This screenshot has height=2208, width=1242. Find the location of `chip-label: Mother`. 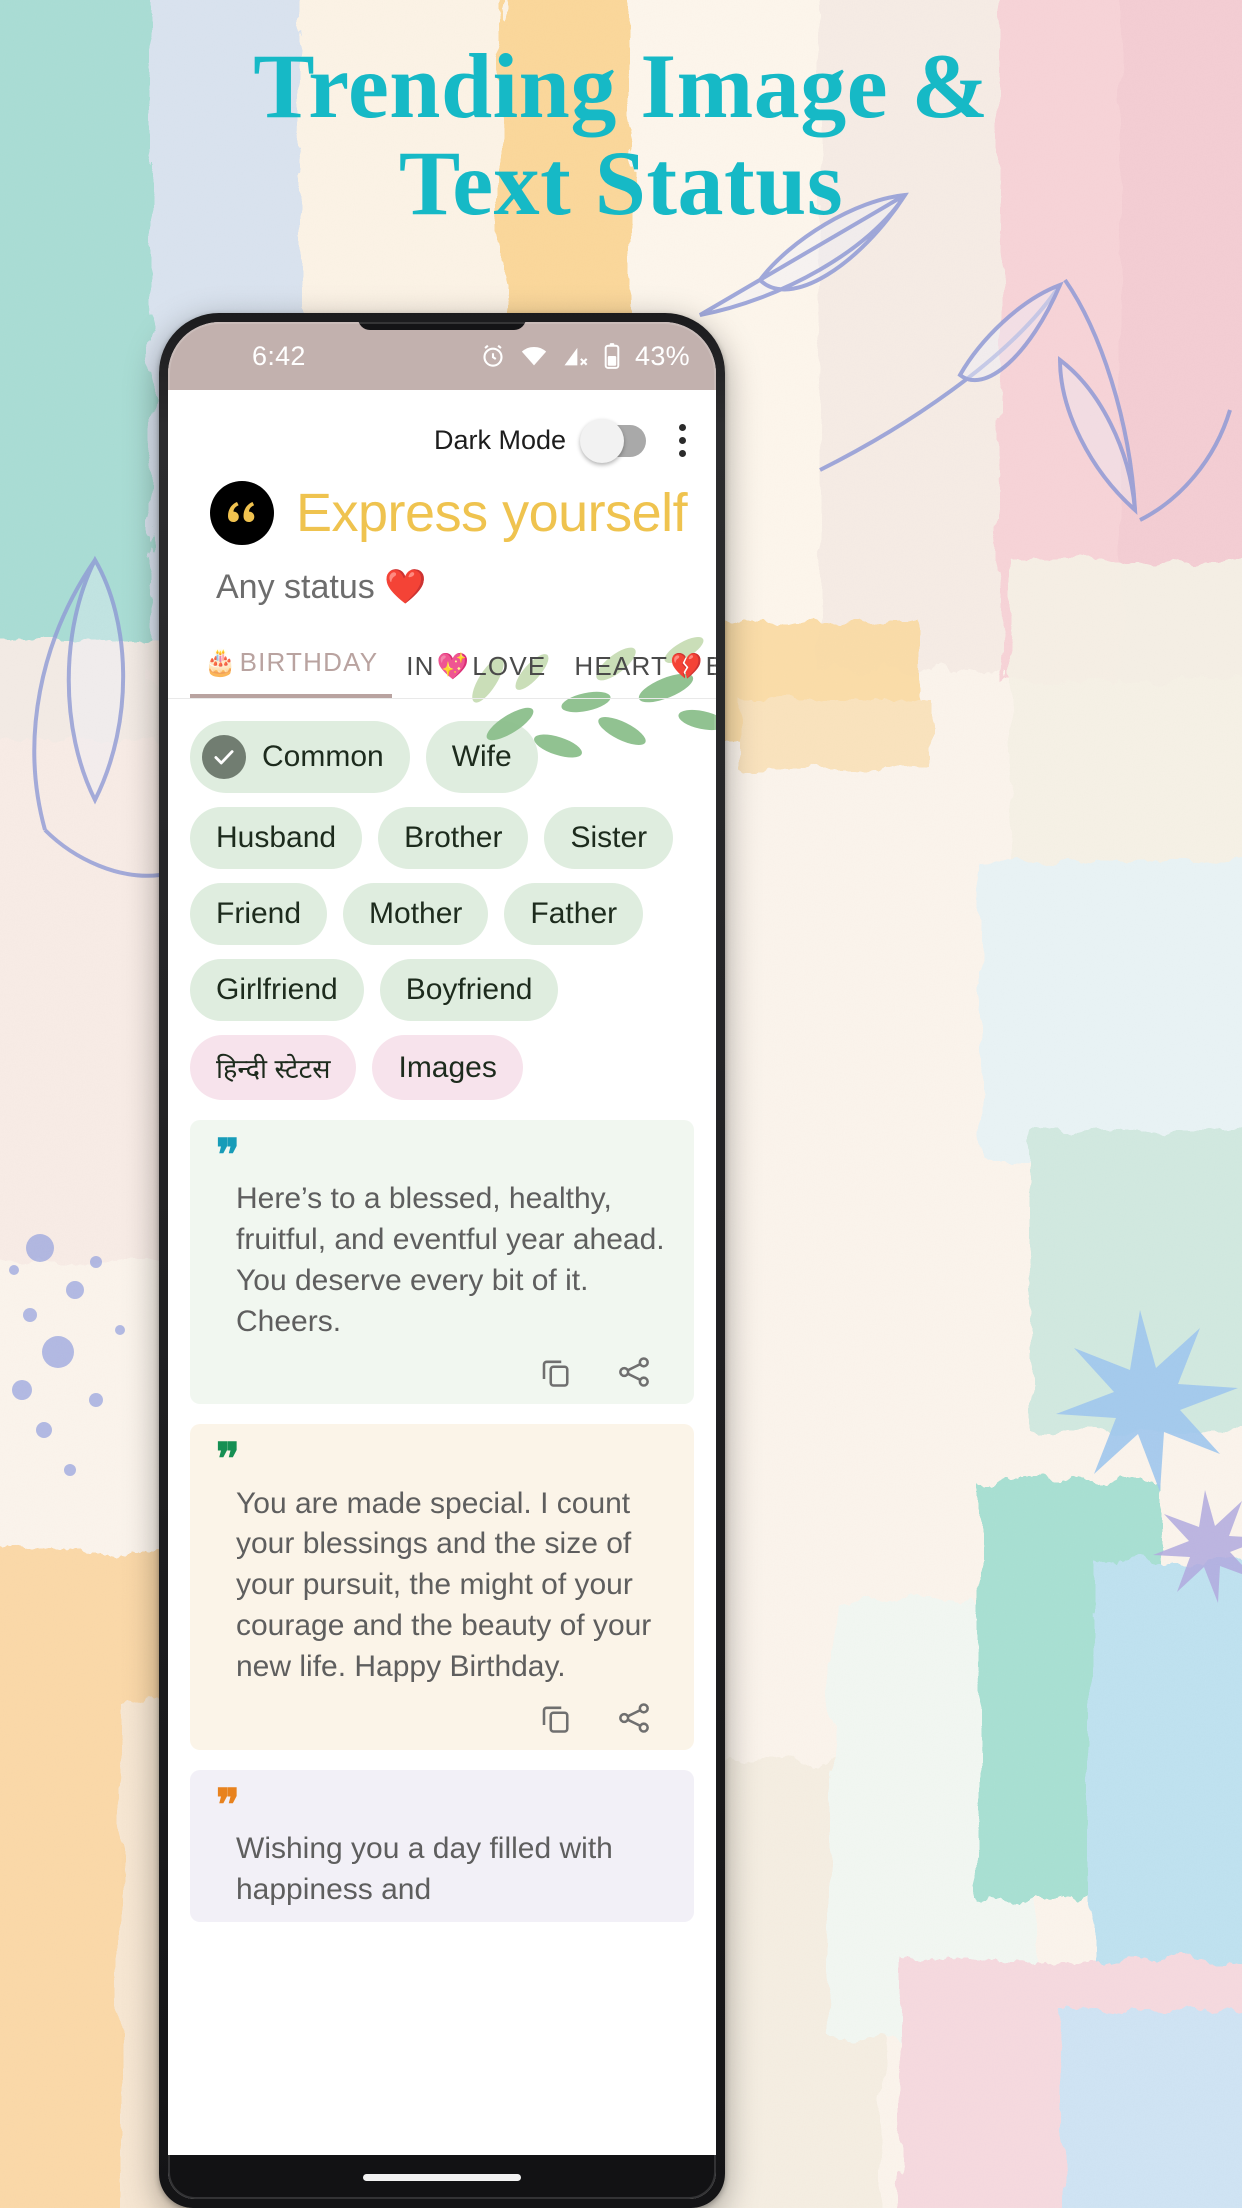

chip-label: Mother is located at coordinates (416, 913).